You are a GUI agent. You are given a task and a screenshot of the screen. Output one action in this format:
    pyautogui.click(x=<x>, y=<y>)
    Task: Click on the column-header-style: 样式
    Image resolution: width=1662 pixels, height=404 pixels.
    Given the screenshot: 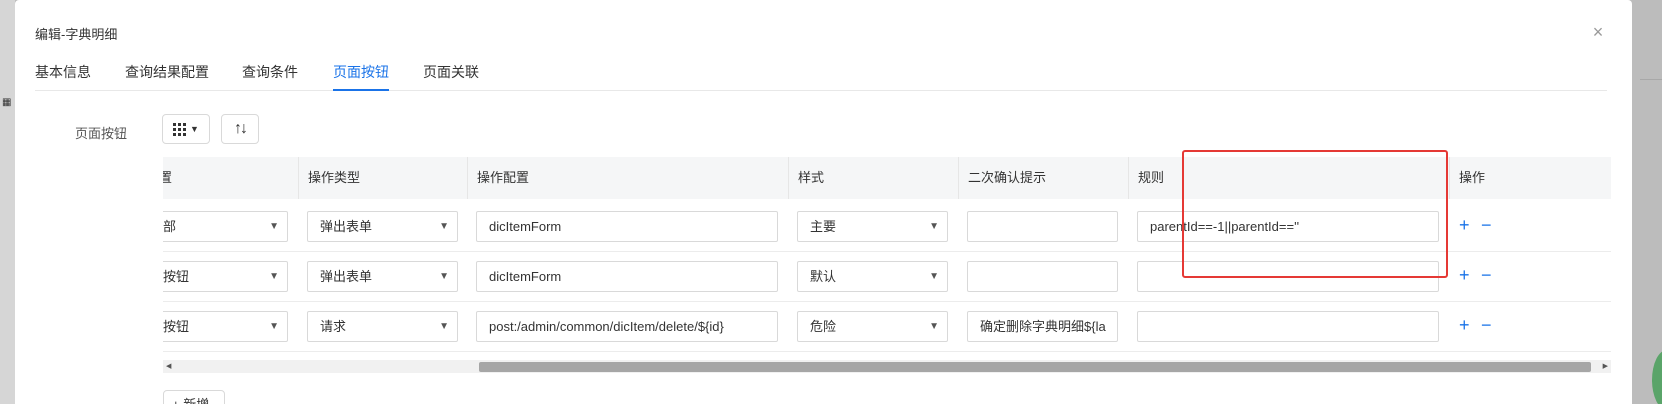 What is the action you would take?
    pyautogui.click(x=811, y=177)
    